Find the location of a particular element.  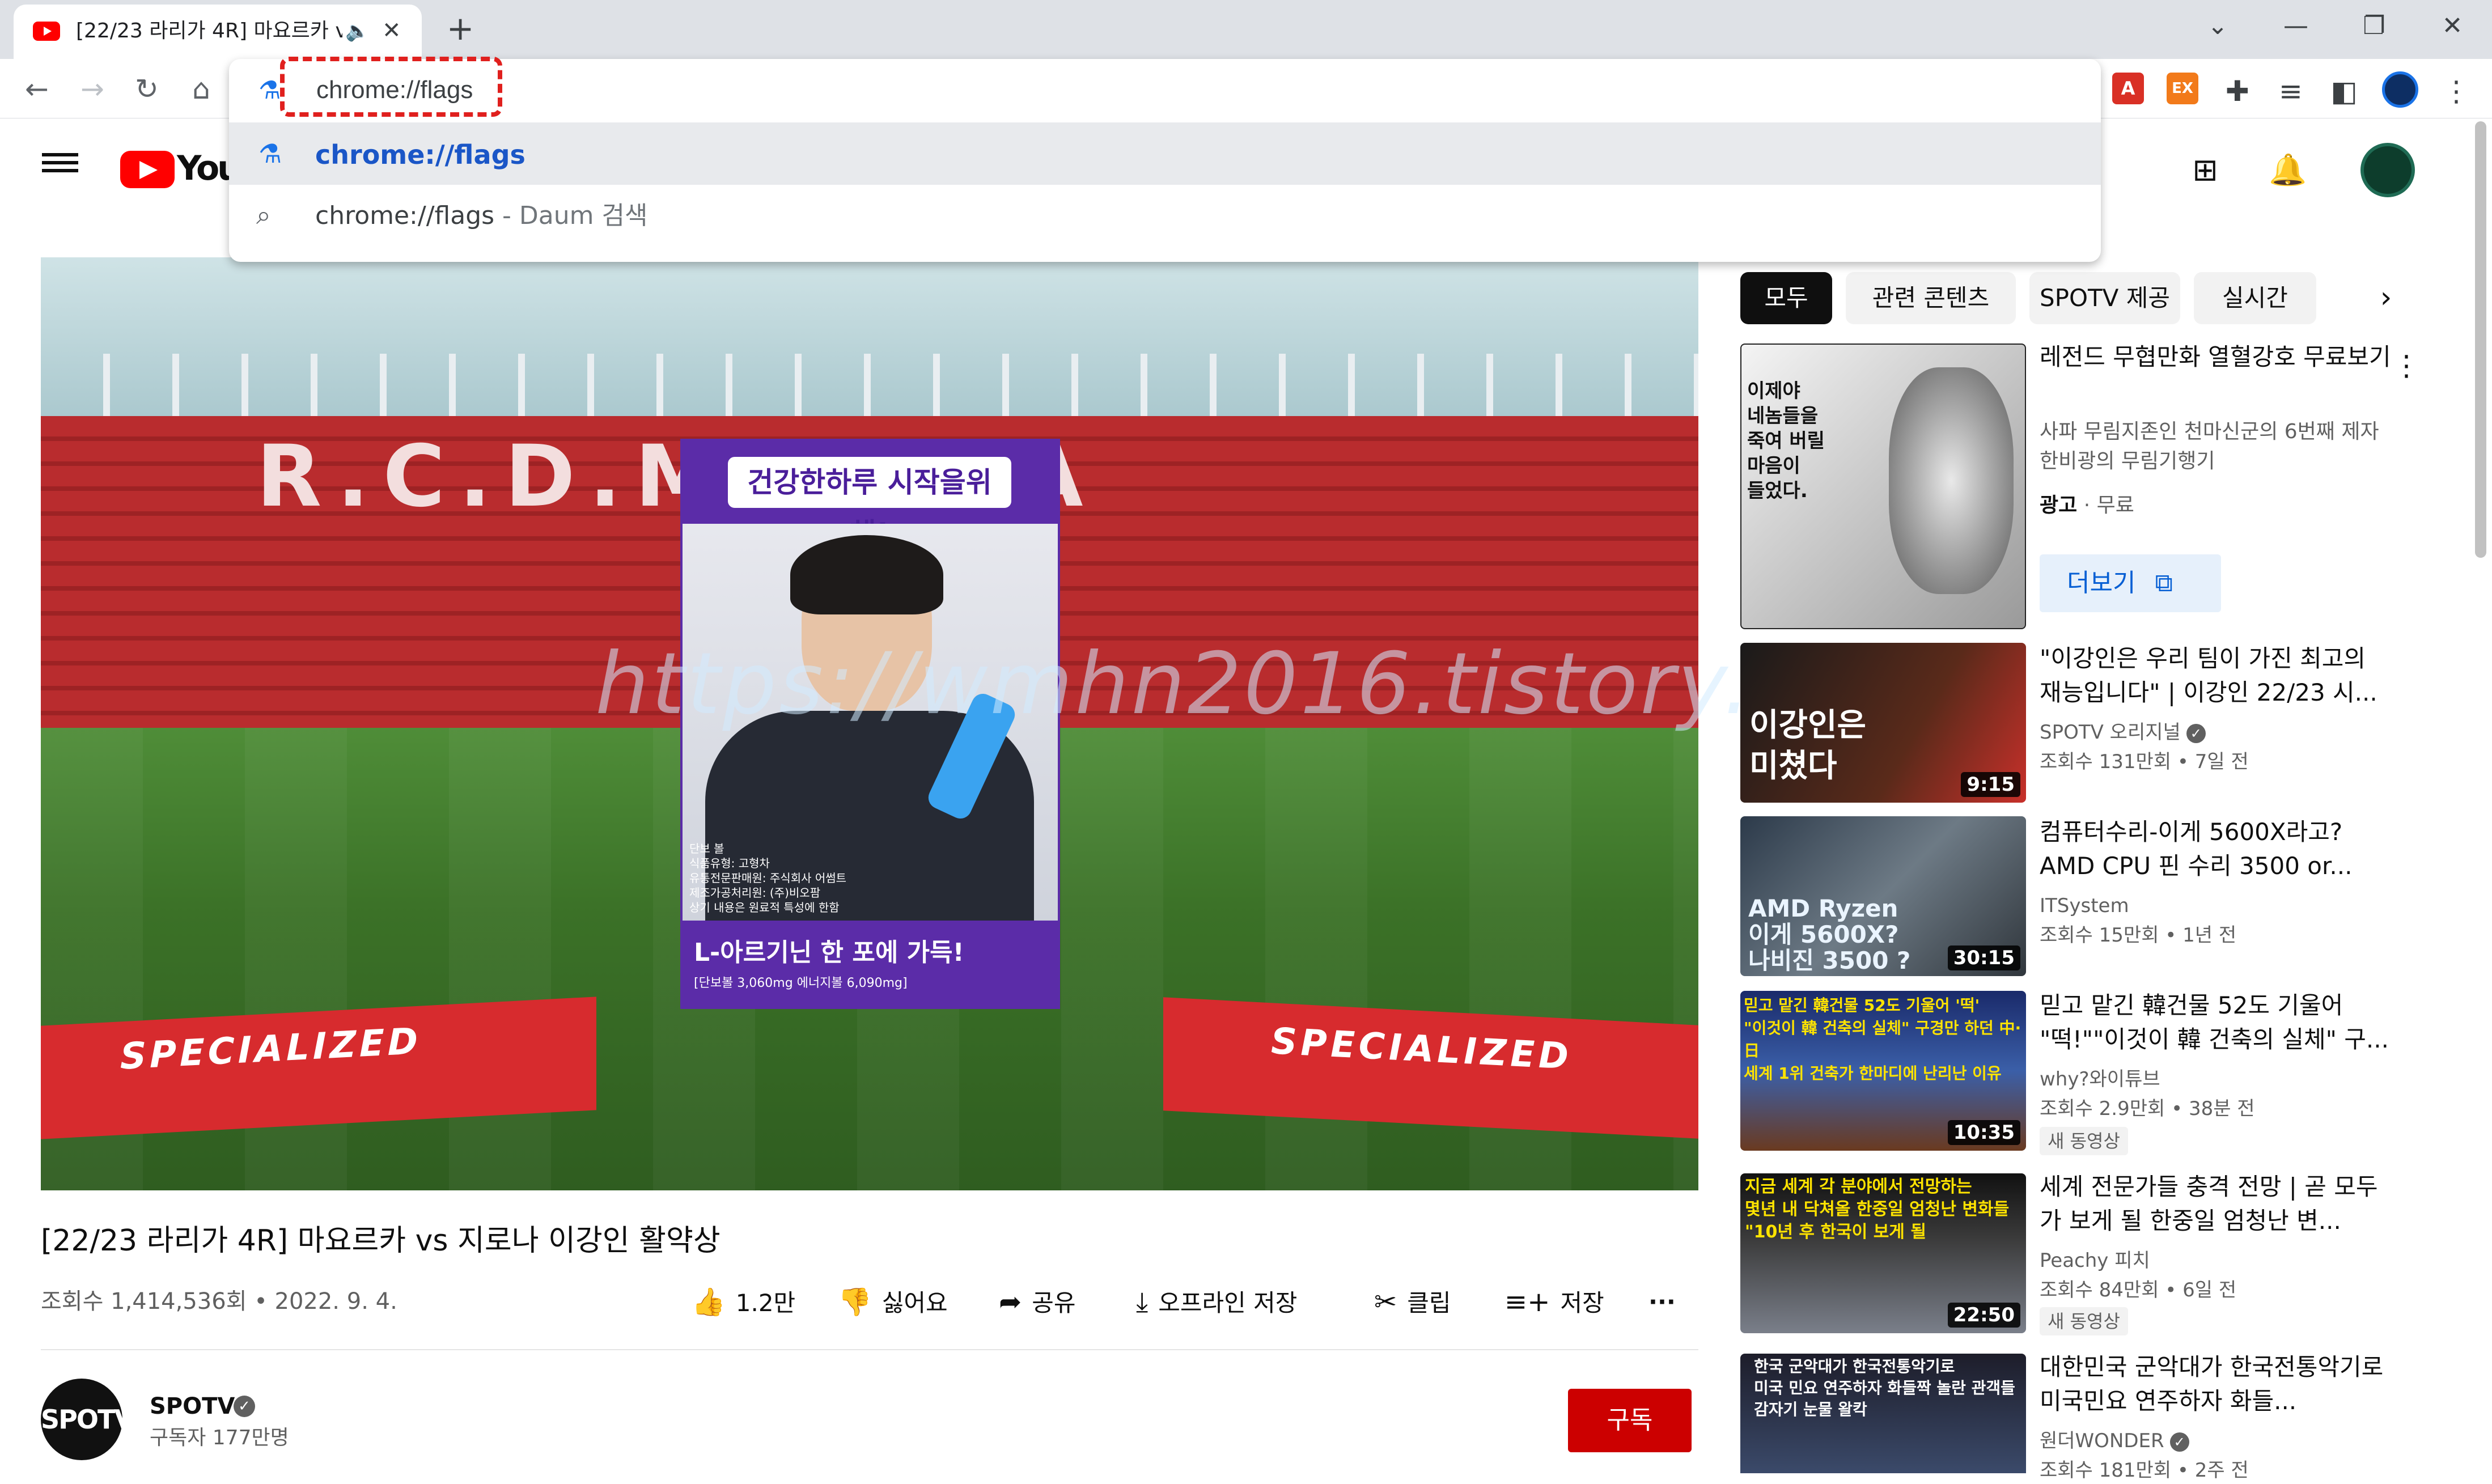

video-thumbnail: 이강인은 미쳤다 9:15 is located at coordinates (1883, 723).